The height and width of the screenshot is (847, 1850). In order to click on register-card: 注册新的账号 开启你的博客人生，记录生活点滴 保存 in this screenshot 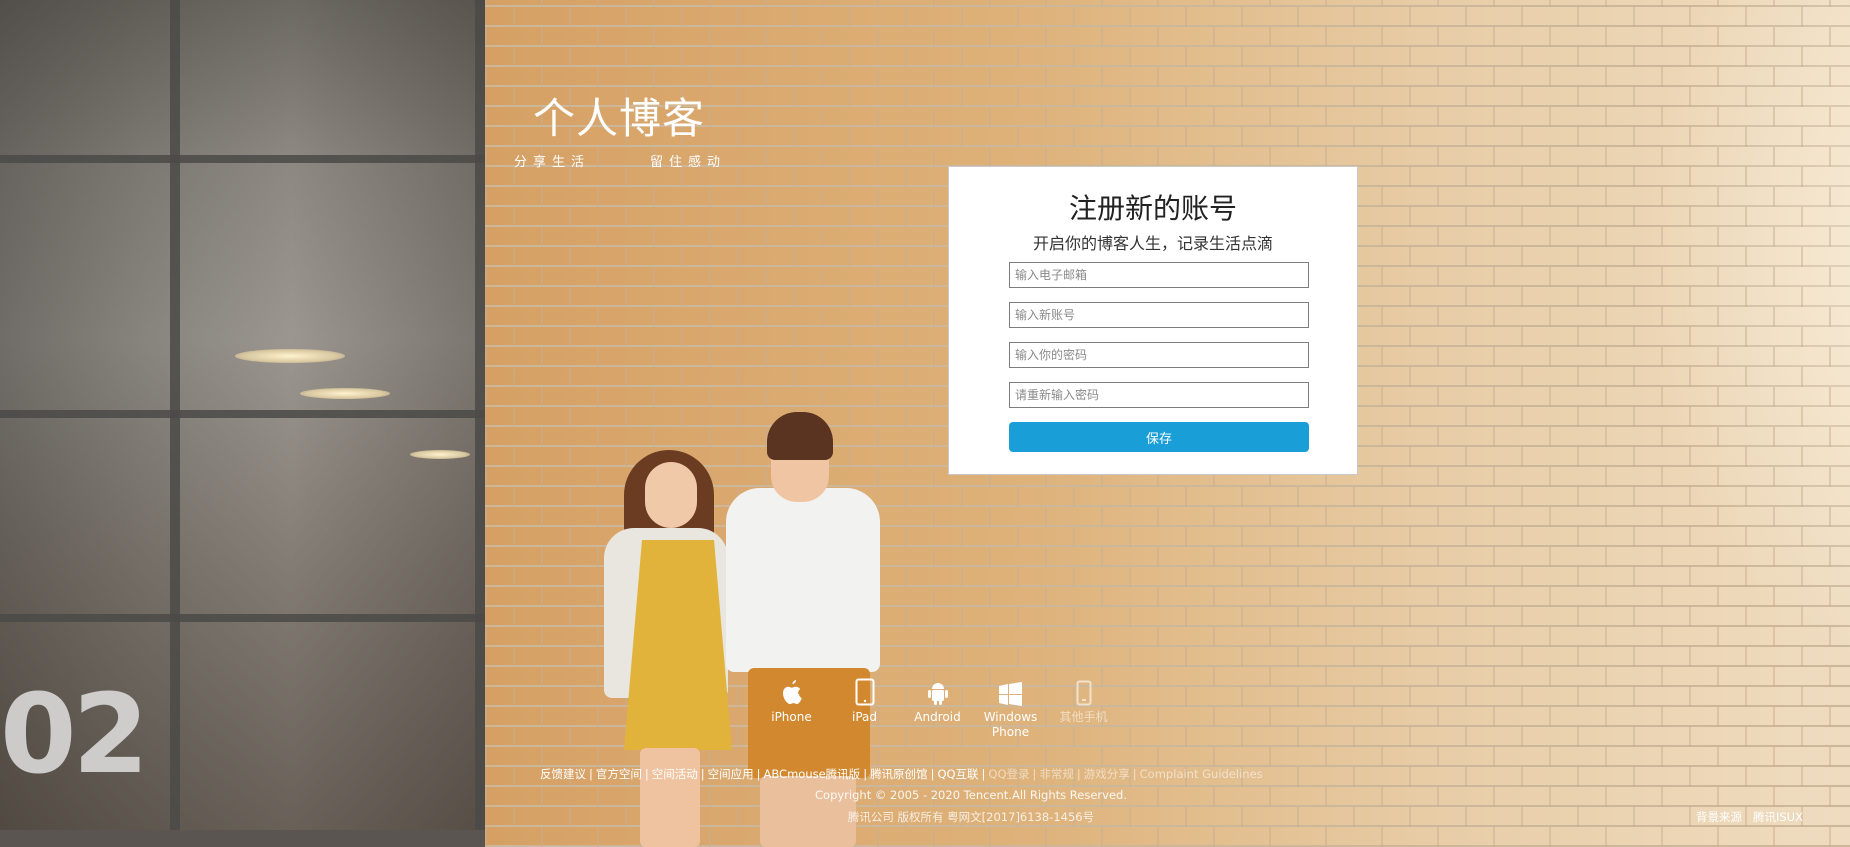, I will do `click(1153, 320)`.